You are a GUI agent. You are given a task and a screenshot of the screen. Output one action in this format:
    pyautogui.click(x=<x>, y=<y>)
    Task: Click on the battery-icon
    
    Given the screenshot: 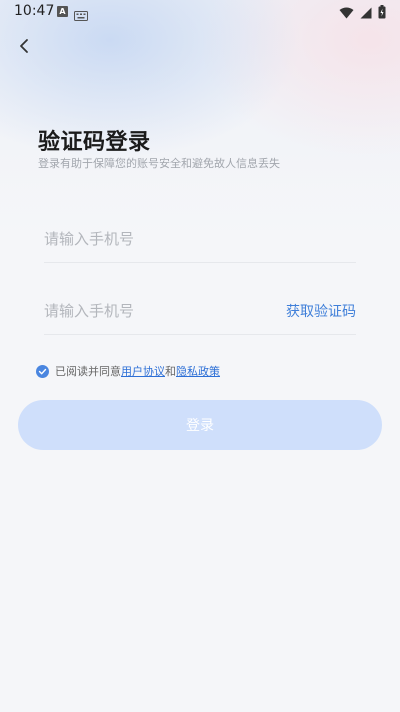 What is the action you would take?
    pyautogui.click(x=382, y=13)
    